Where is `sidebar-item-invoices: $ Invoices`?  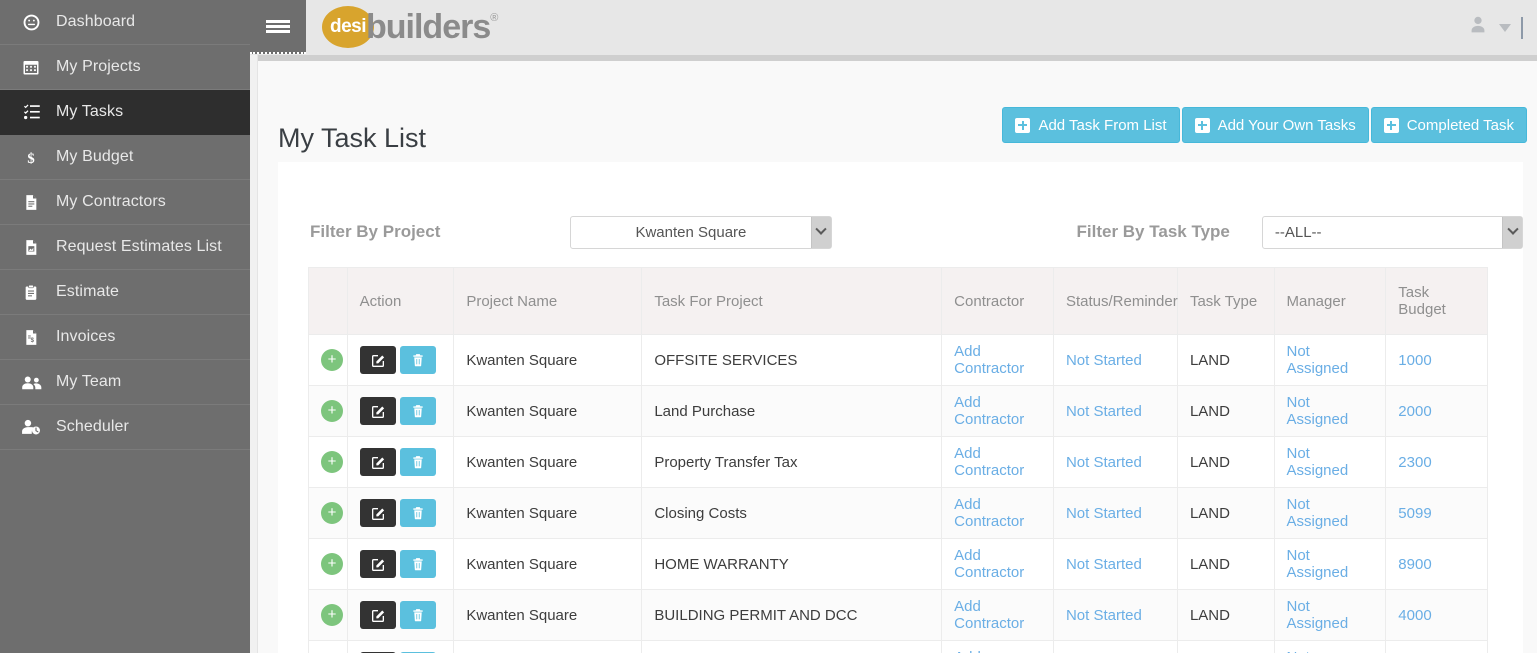 sidebar-item-invoices: $ Invoices is located at coordinates (125, 337).